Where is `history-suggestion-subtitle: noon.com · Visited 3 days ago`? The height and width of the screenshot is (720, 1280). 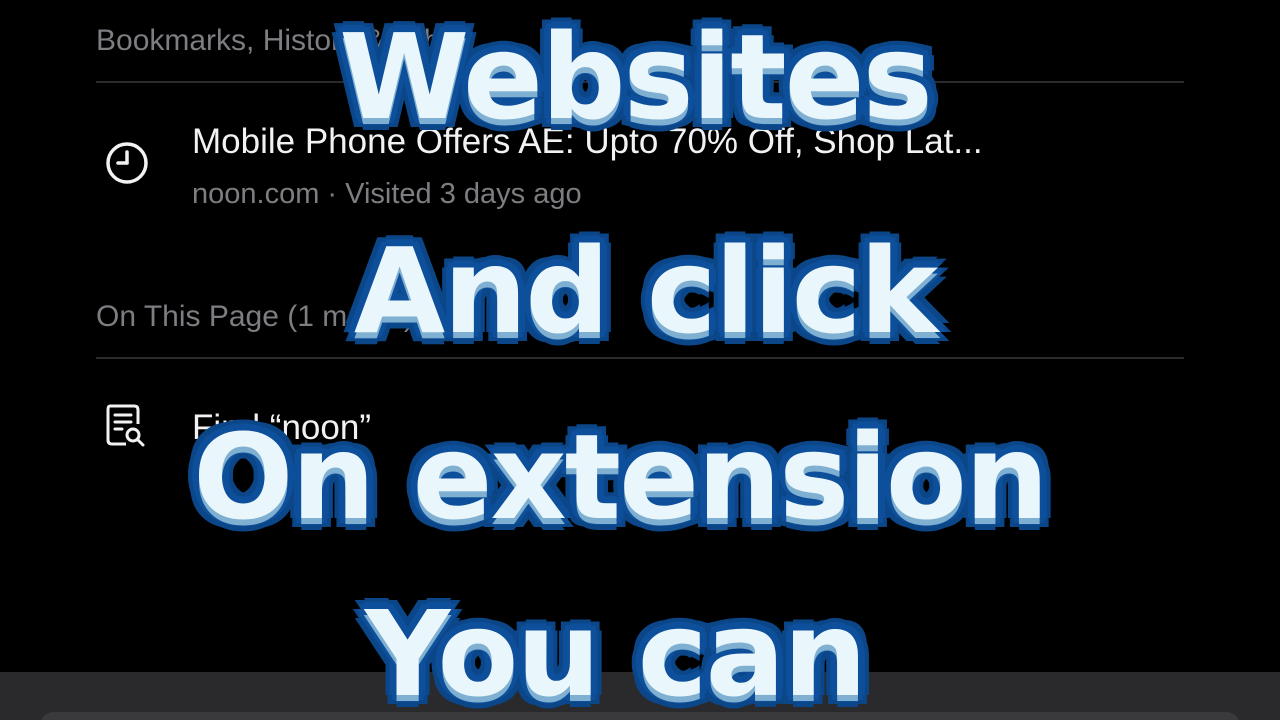 history-suggestion-subtitle: noon.com · Visited 3 days ago is located at coordinates (387, 194).